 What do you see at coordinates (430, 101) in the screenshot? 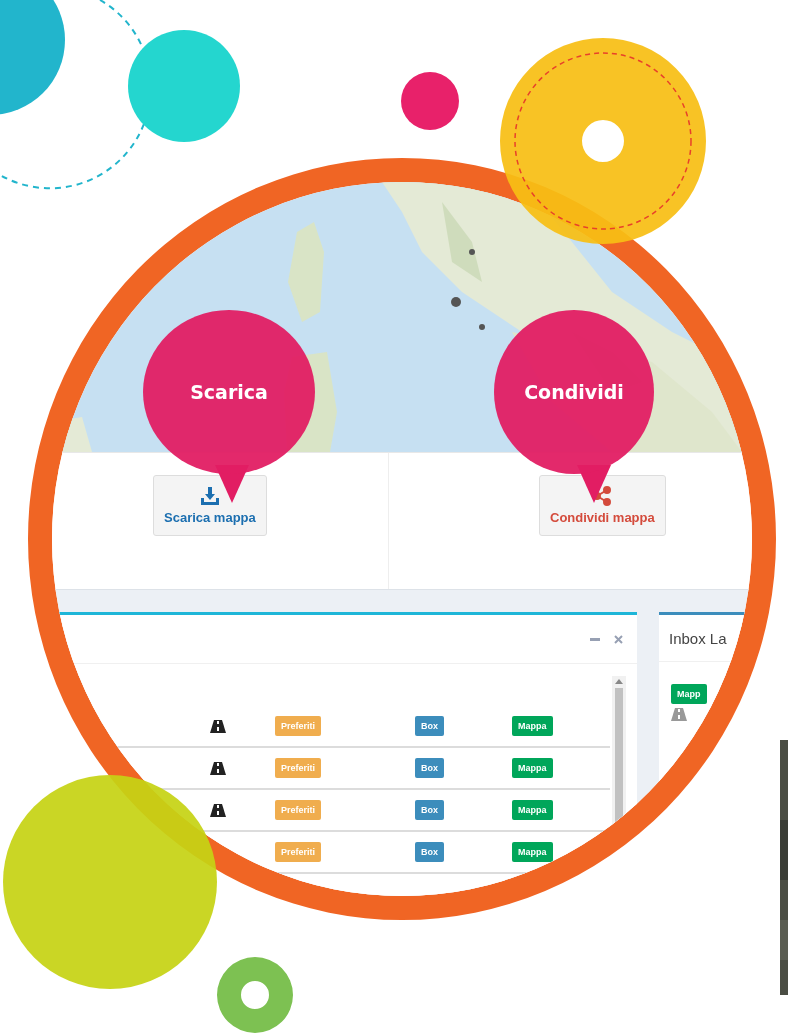
I see `decorative-circle` at bounding box center [430, 101].